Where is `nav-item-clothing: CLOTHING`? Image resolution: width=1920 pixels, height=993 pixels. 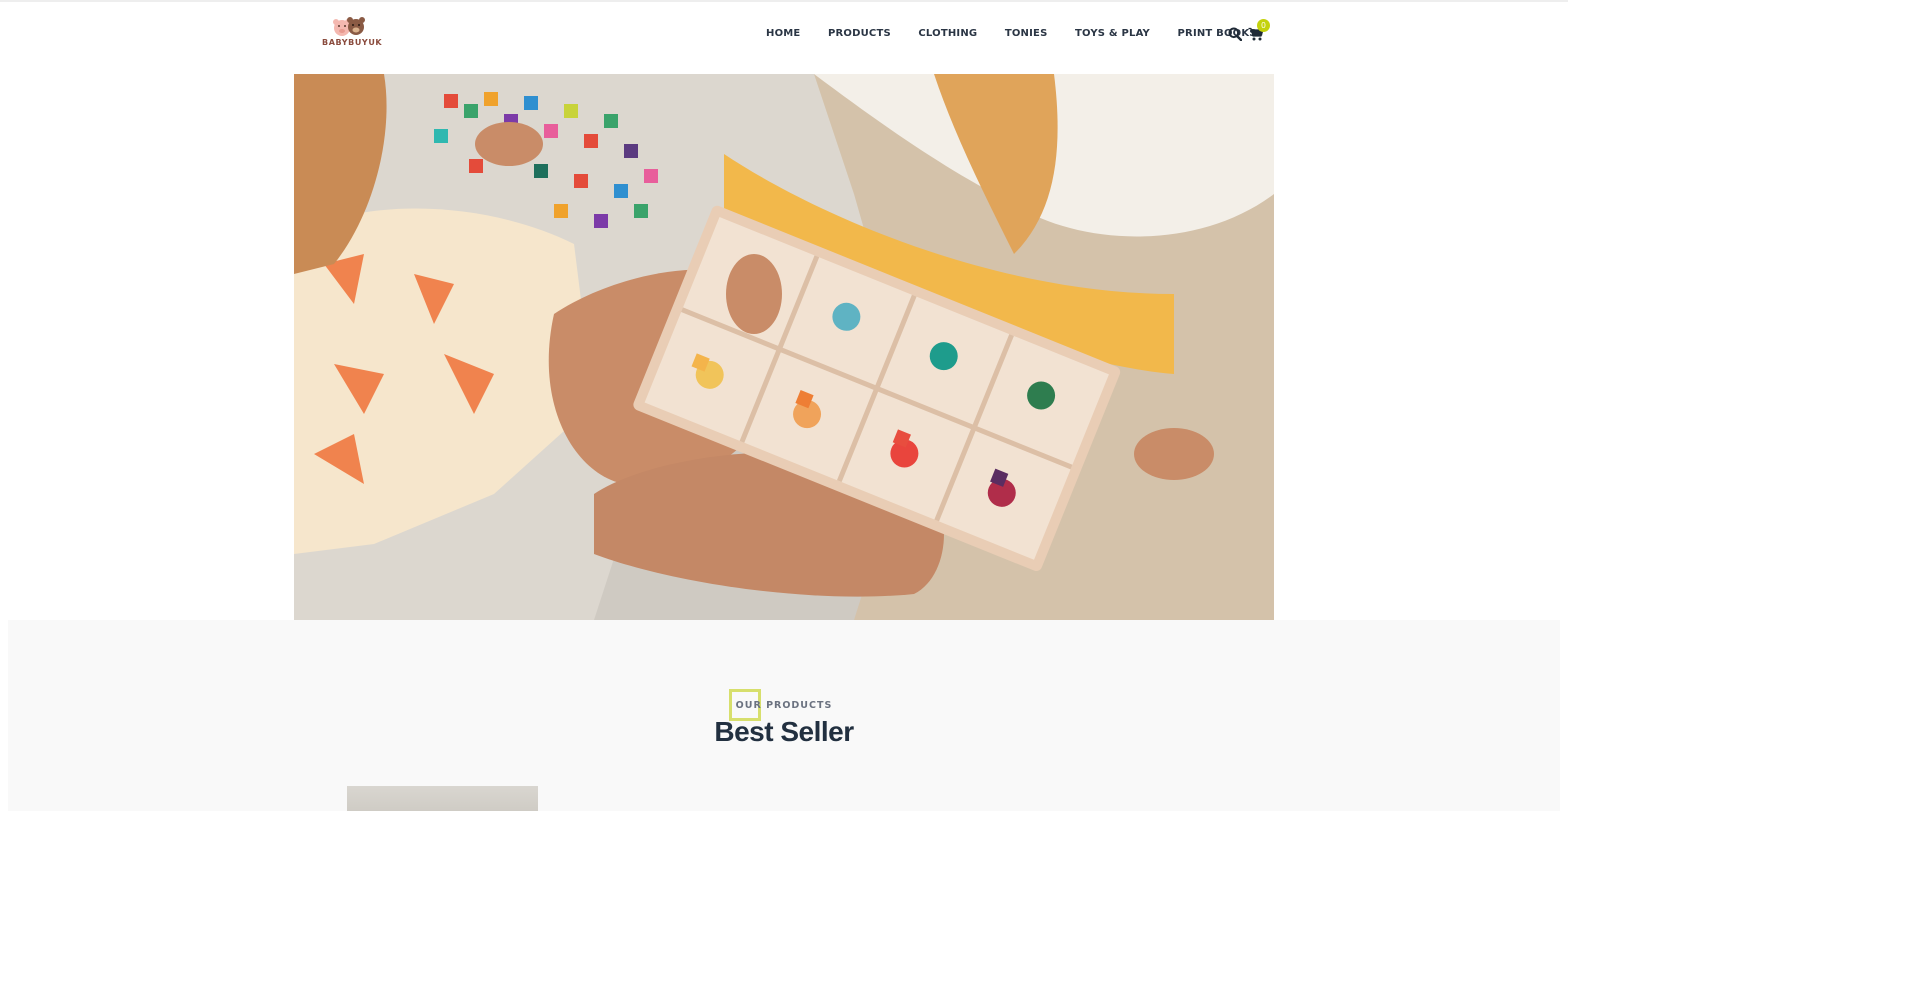
nav-item-clothing: CLOTHING is located at coordinates (947, 34).